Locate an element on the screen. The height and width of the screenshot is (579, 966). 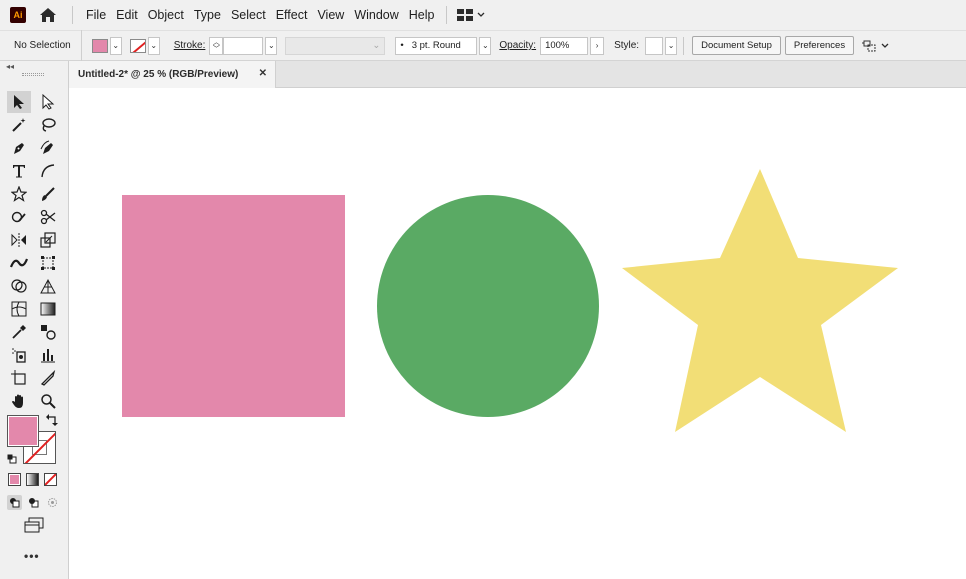
align-icon is located at coordinates (869, 45).